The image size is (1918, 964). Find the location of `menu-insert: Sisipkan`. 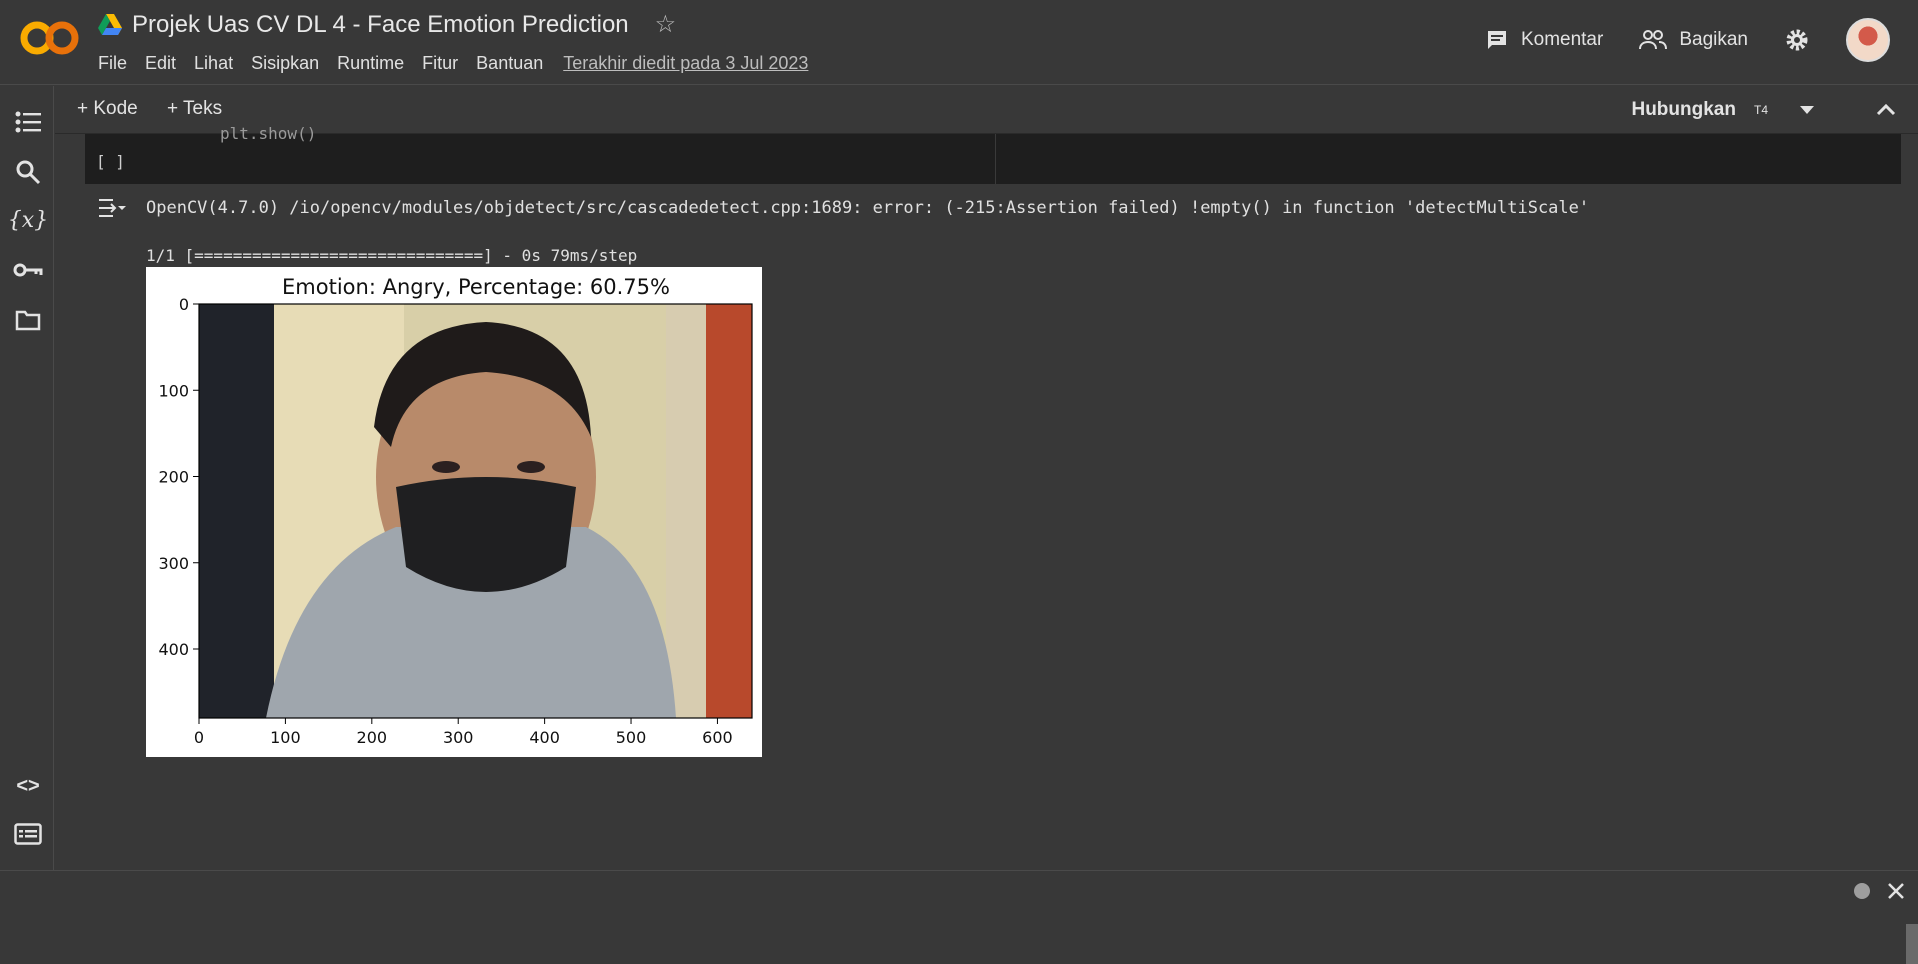

menu-insert: Sisipkan is located at coordinates (285, 63).